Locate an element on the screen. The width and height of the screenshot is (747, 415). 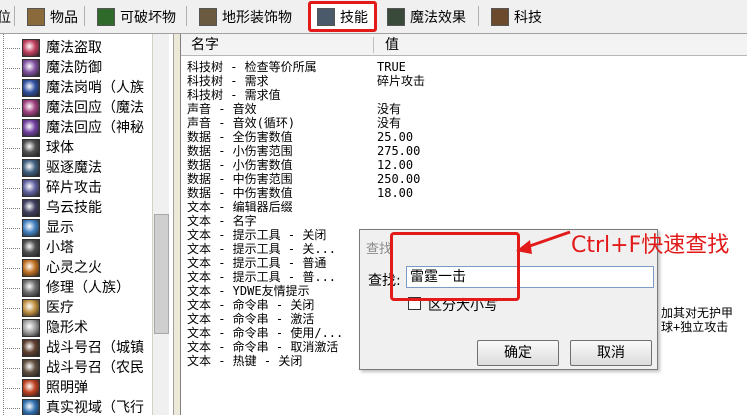
tree-item-label: 球体 is located at coordinates (60, 148).